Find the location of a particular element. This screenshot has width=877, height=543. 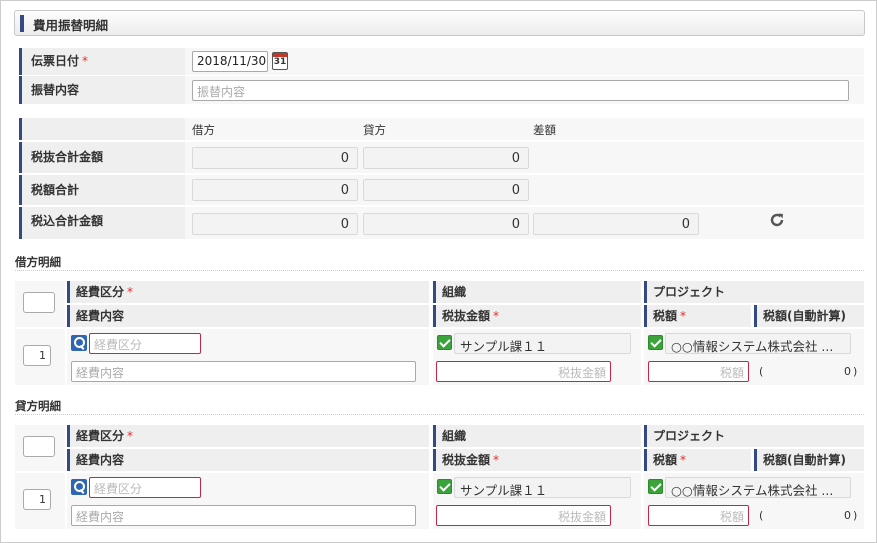

credit-h-content: 経費内容 is located at coordinates (248, 460).